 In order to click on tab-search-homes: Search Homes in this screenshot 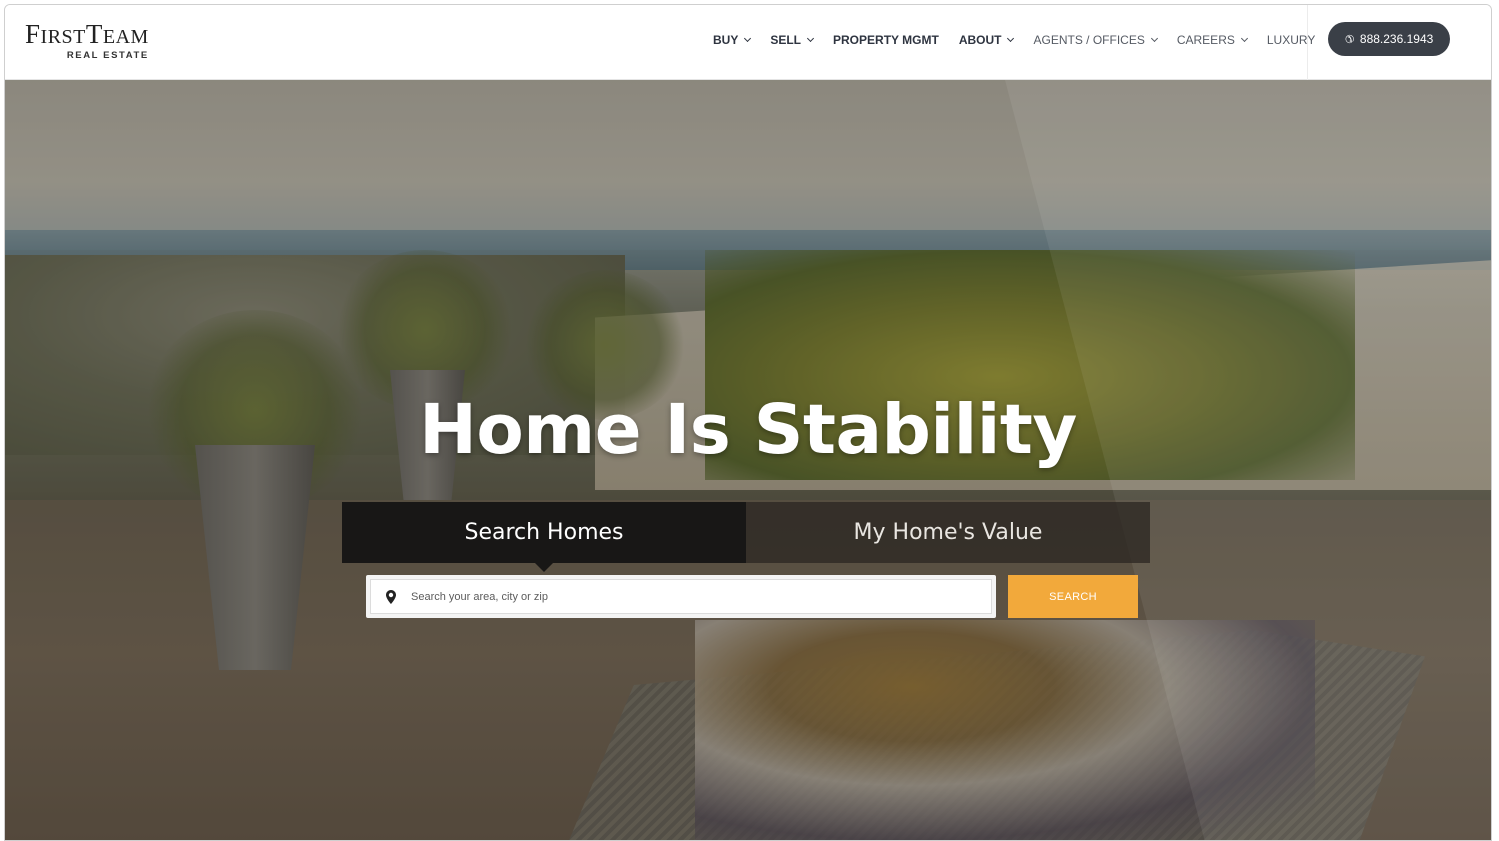, I will do `click(544, 537)`.